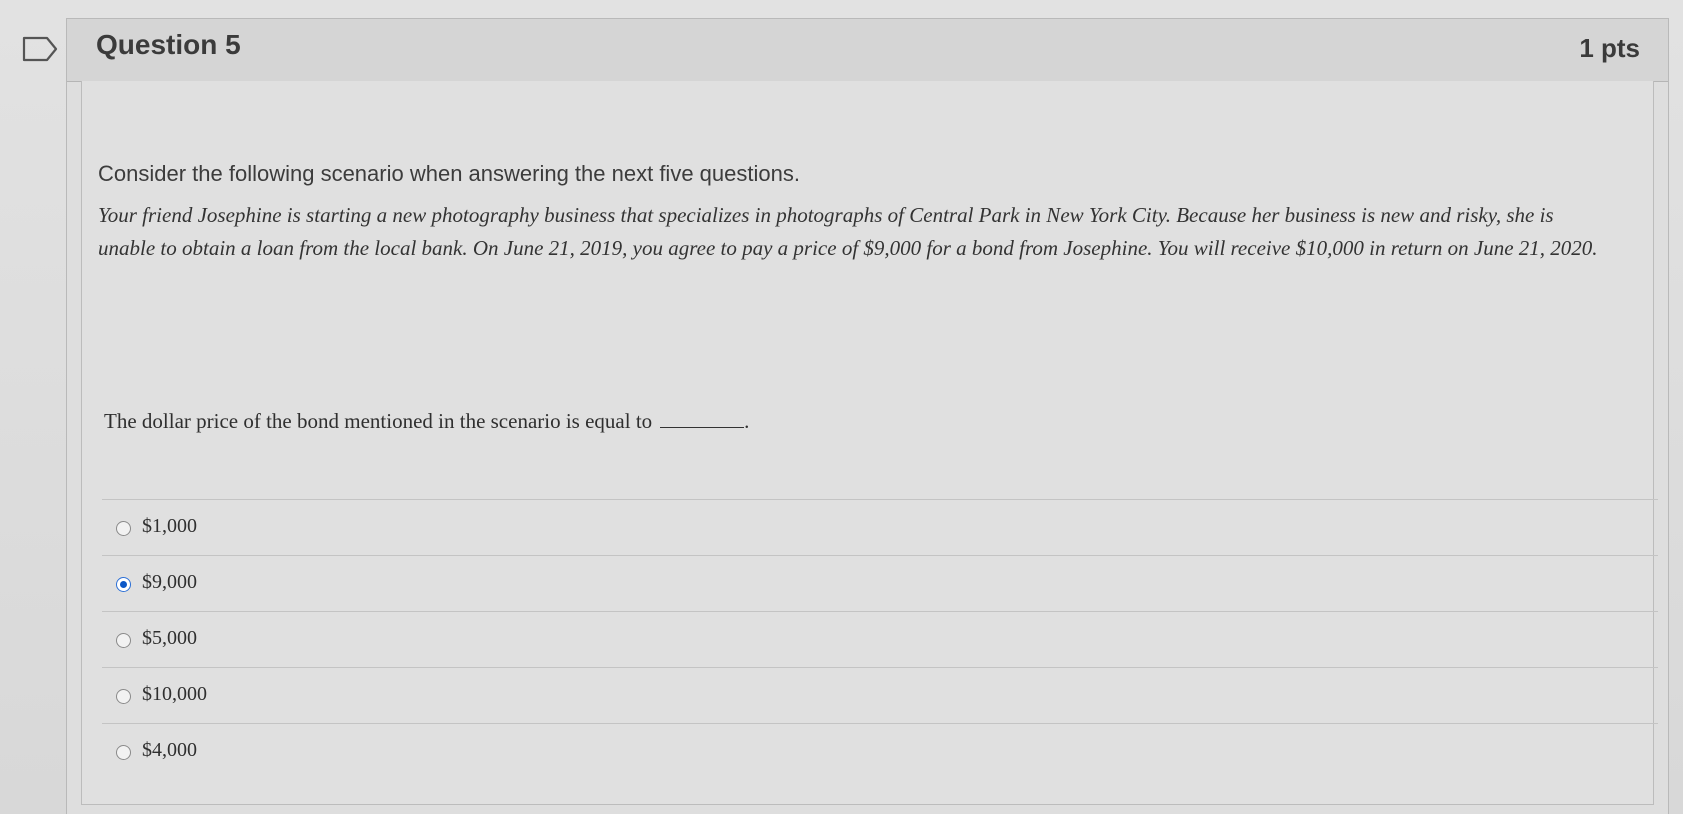 Image resolution: width=1683 pixels, height=814 pixels. What do you see at coordinates (169, 750) in the screenshot?
I see `answer-label: $4,000` at bounding box center [169, 750].